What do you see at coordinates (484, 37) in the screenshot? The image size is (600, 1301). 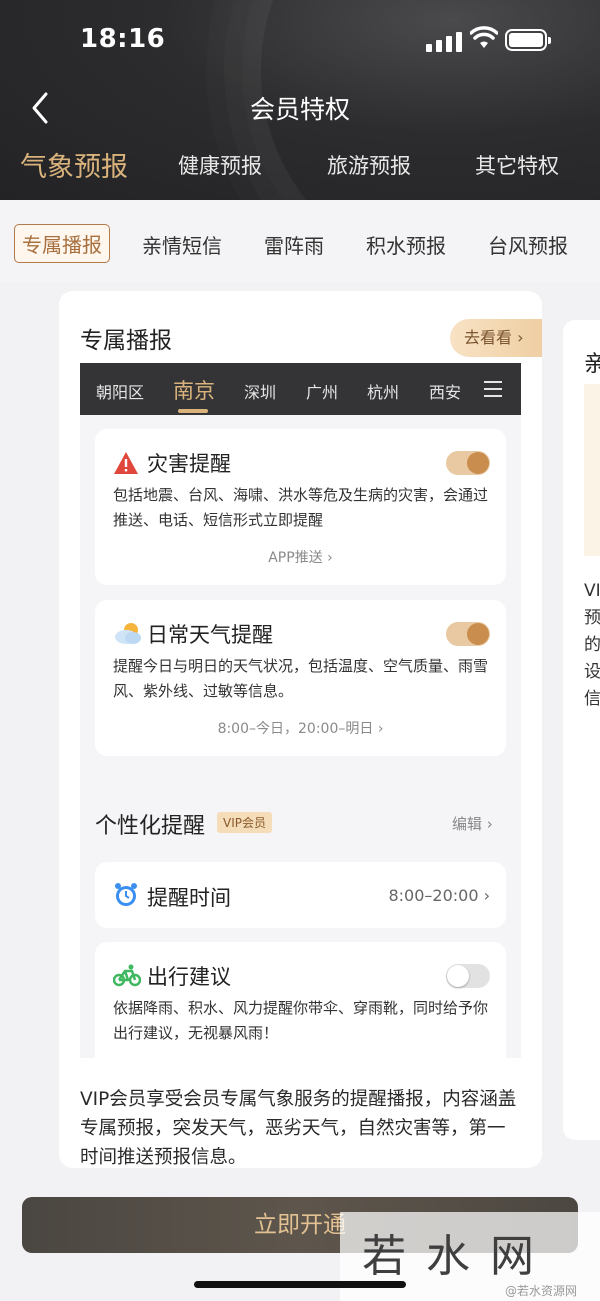 I see `wifi-icon` at bounding box center [484, 37].